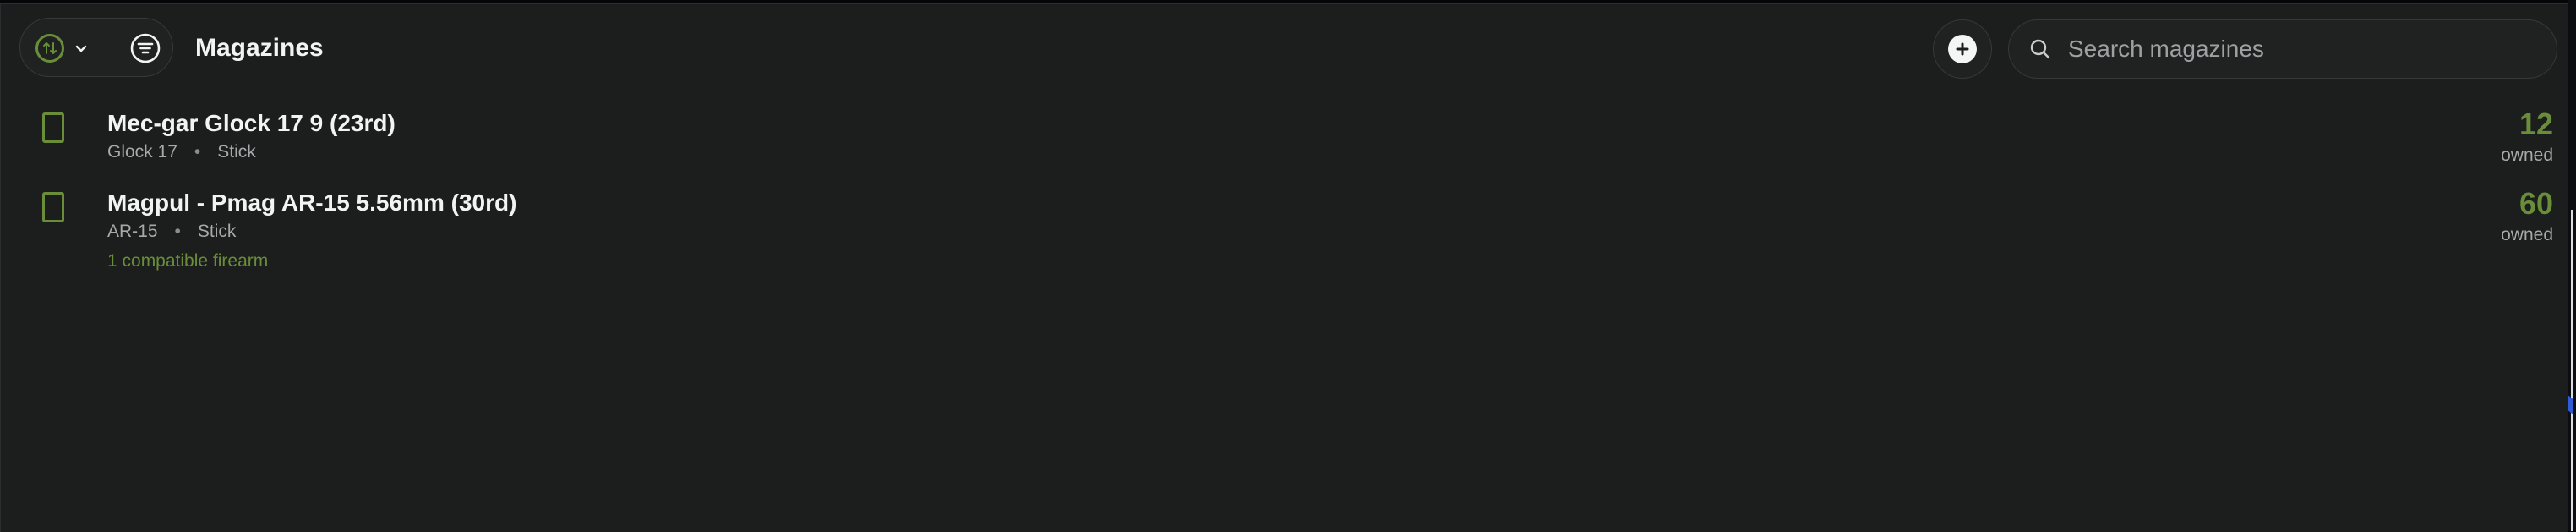 The height and width of the screenshot is (532, 2576). I want to click on add-magazine-button, so click(1962, 49).